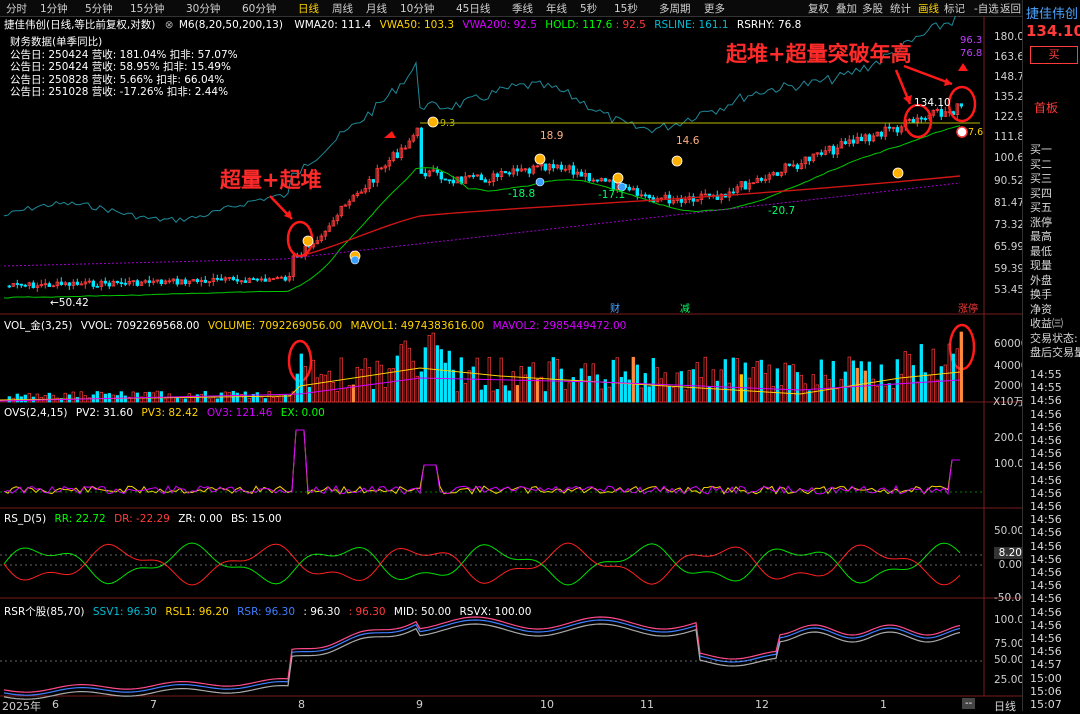 This screenshot has width=1080, height=714. I want to click on rsr-v4: : 96.30, so click(322, 612).